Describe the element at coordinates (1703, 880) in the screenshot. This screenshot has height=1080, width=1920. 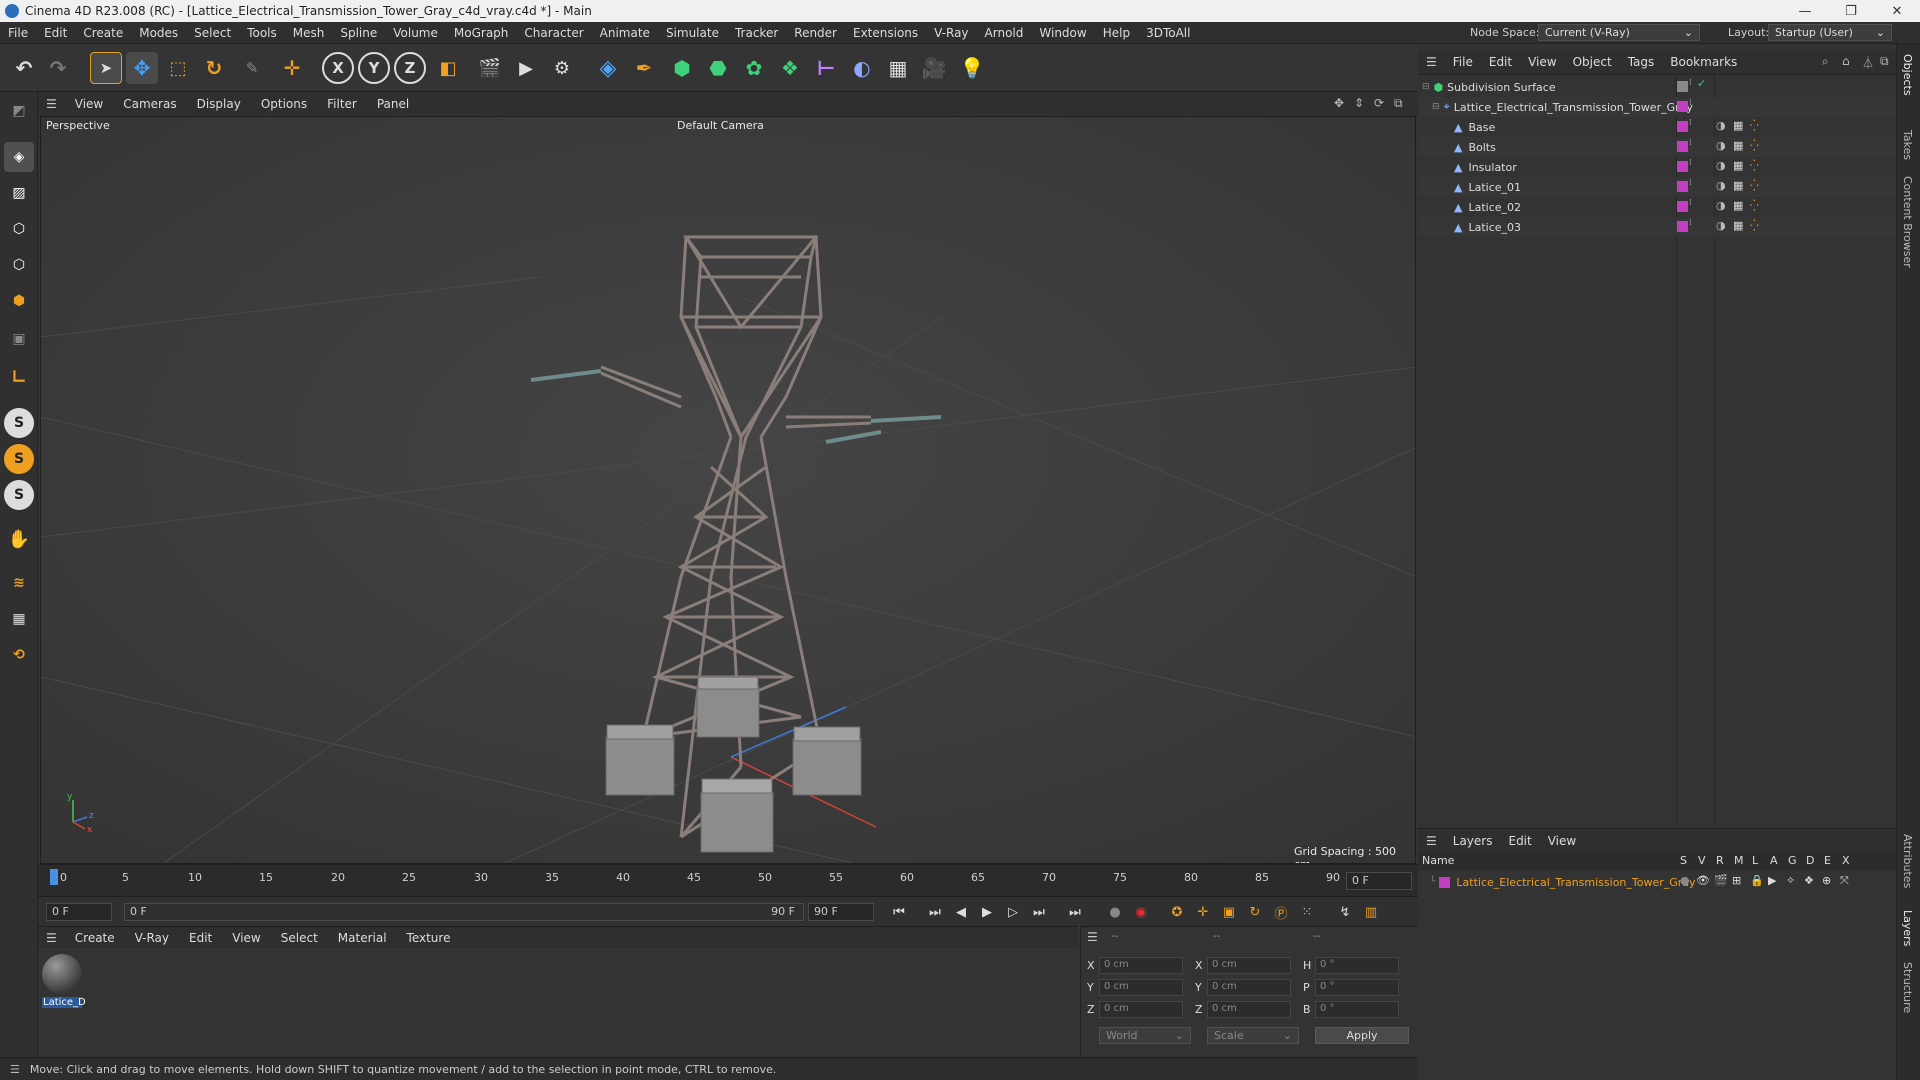
I see `view-toggle-icon: 👁` at that location.